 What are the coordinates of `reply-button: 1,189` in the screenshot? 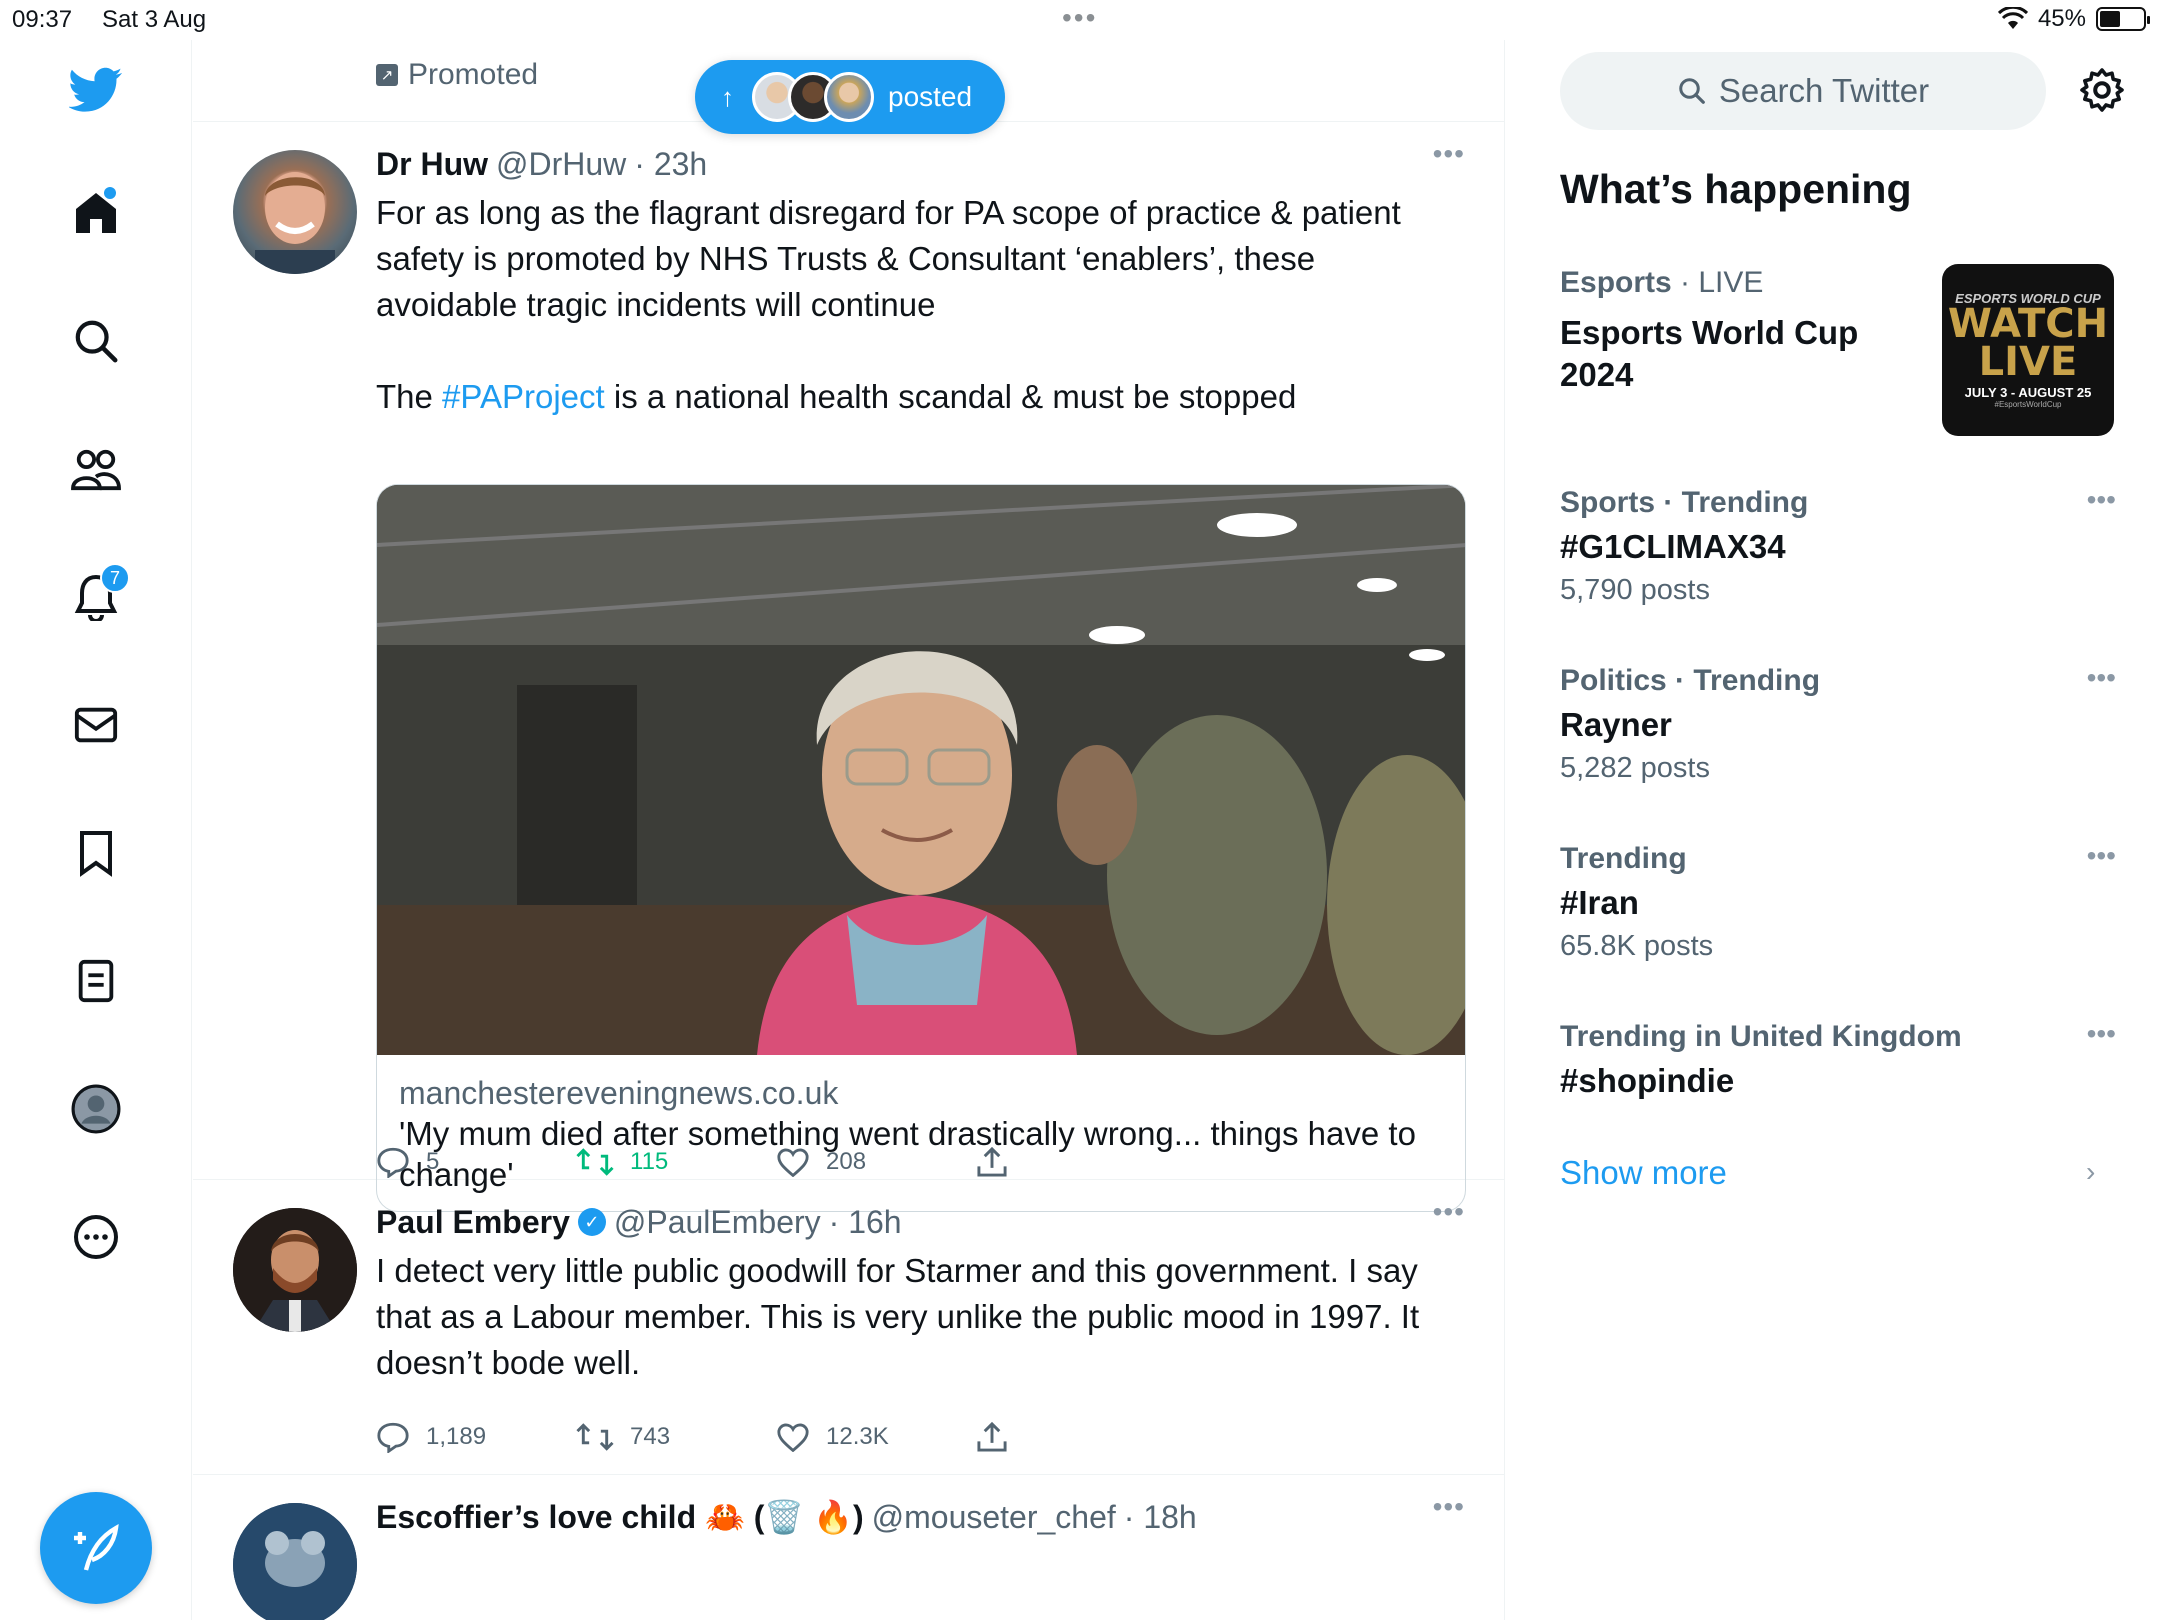 It's located at (476, 1437).